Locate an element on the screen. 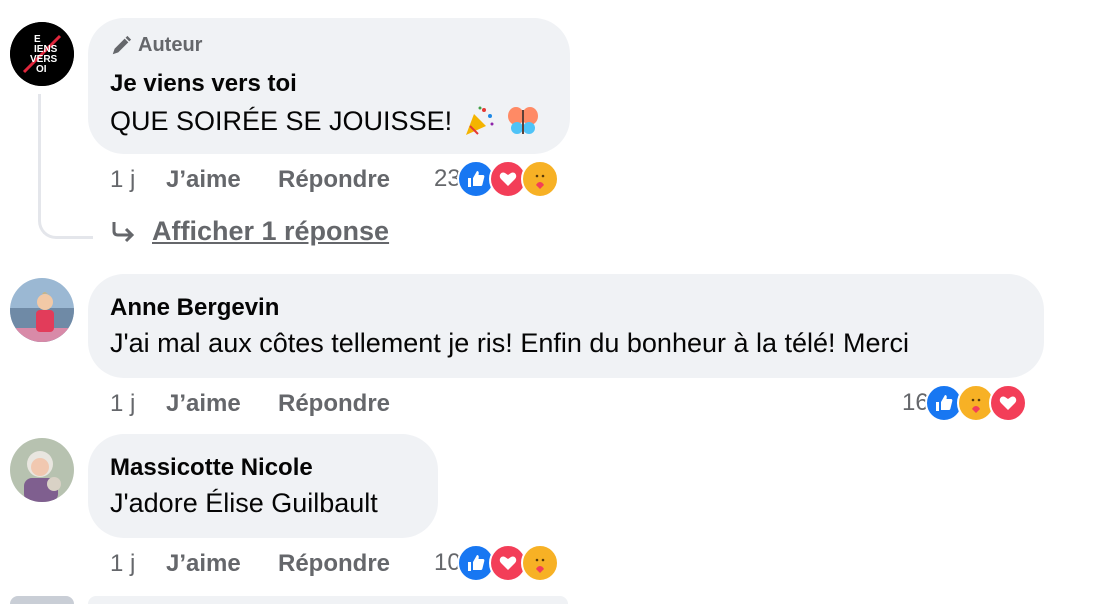 The width and height of the screenshot is (1116, 604). author-badge-label: Auteur is located at coordinates (170, 45).